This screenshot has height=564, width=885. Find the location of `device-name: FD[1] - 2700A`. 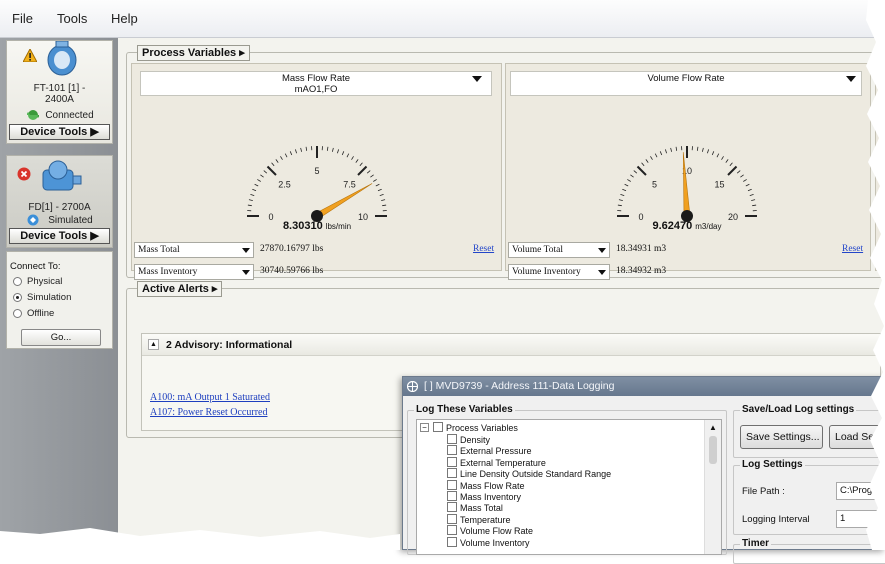

device-name: FD[1] - 2700A is located at coordinates (59, 207).